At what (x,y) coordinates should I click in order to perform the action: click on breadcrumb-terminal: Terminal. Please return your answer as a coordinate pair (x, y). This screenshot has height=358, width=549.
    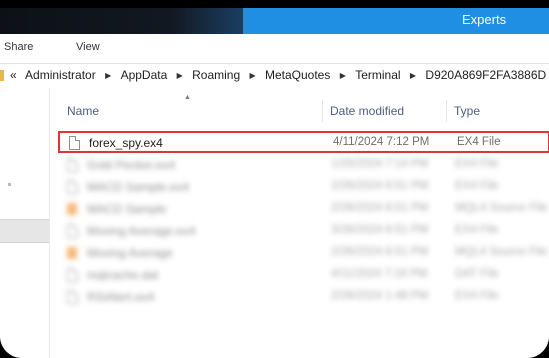
    Looking at the image, I should click on (377, 75).